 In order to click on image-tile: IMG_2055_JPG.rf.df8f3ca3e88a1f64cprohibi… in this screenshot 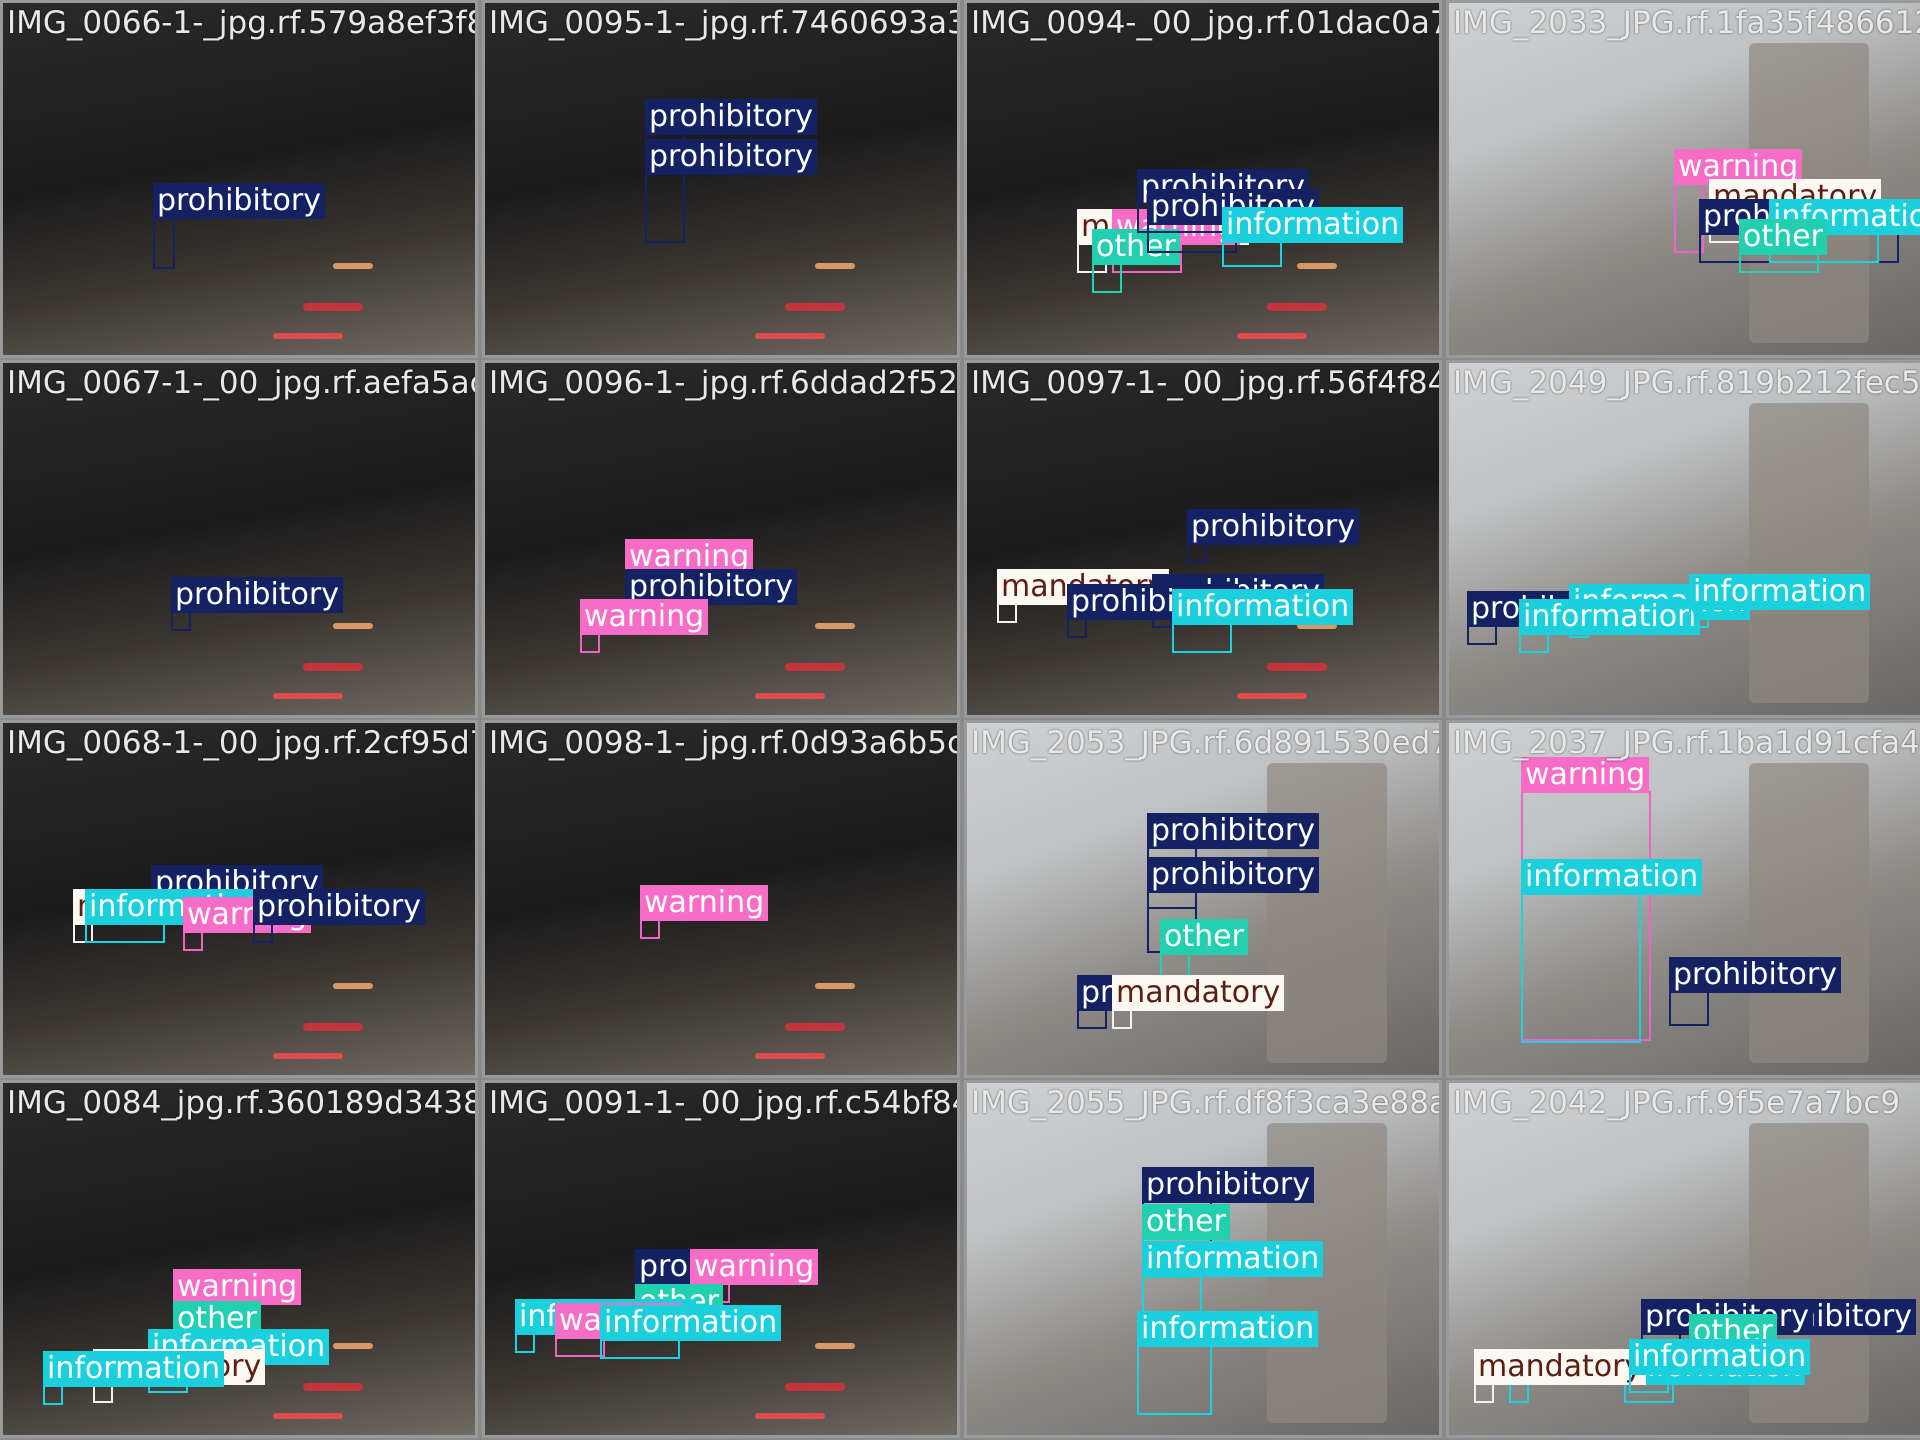, I will do `click(1203, 1259)`.